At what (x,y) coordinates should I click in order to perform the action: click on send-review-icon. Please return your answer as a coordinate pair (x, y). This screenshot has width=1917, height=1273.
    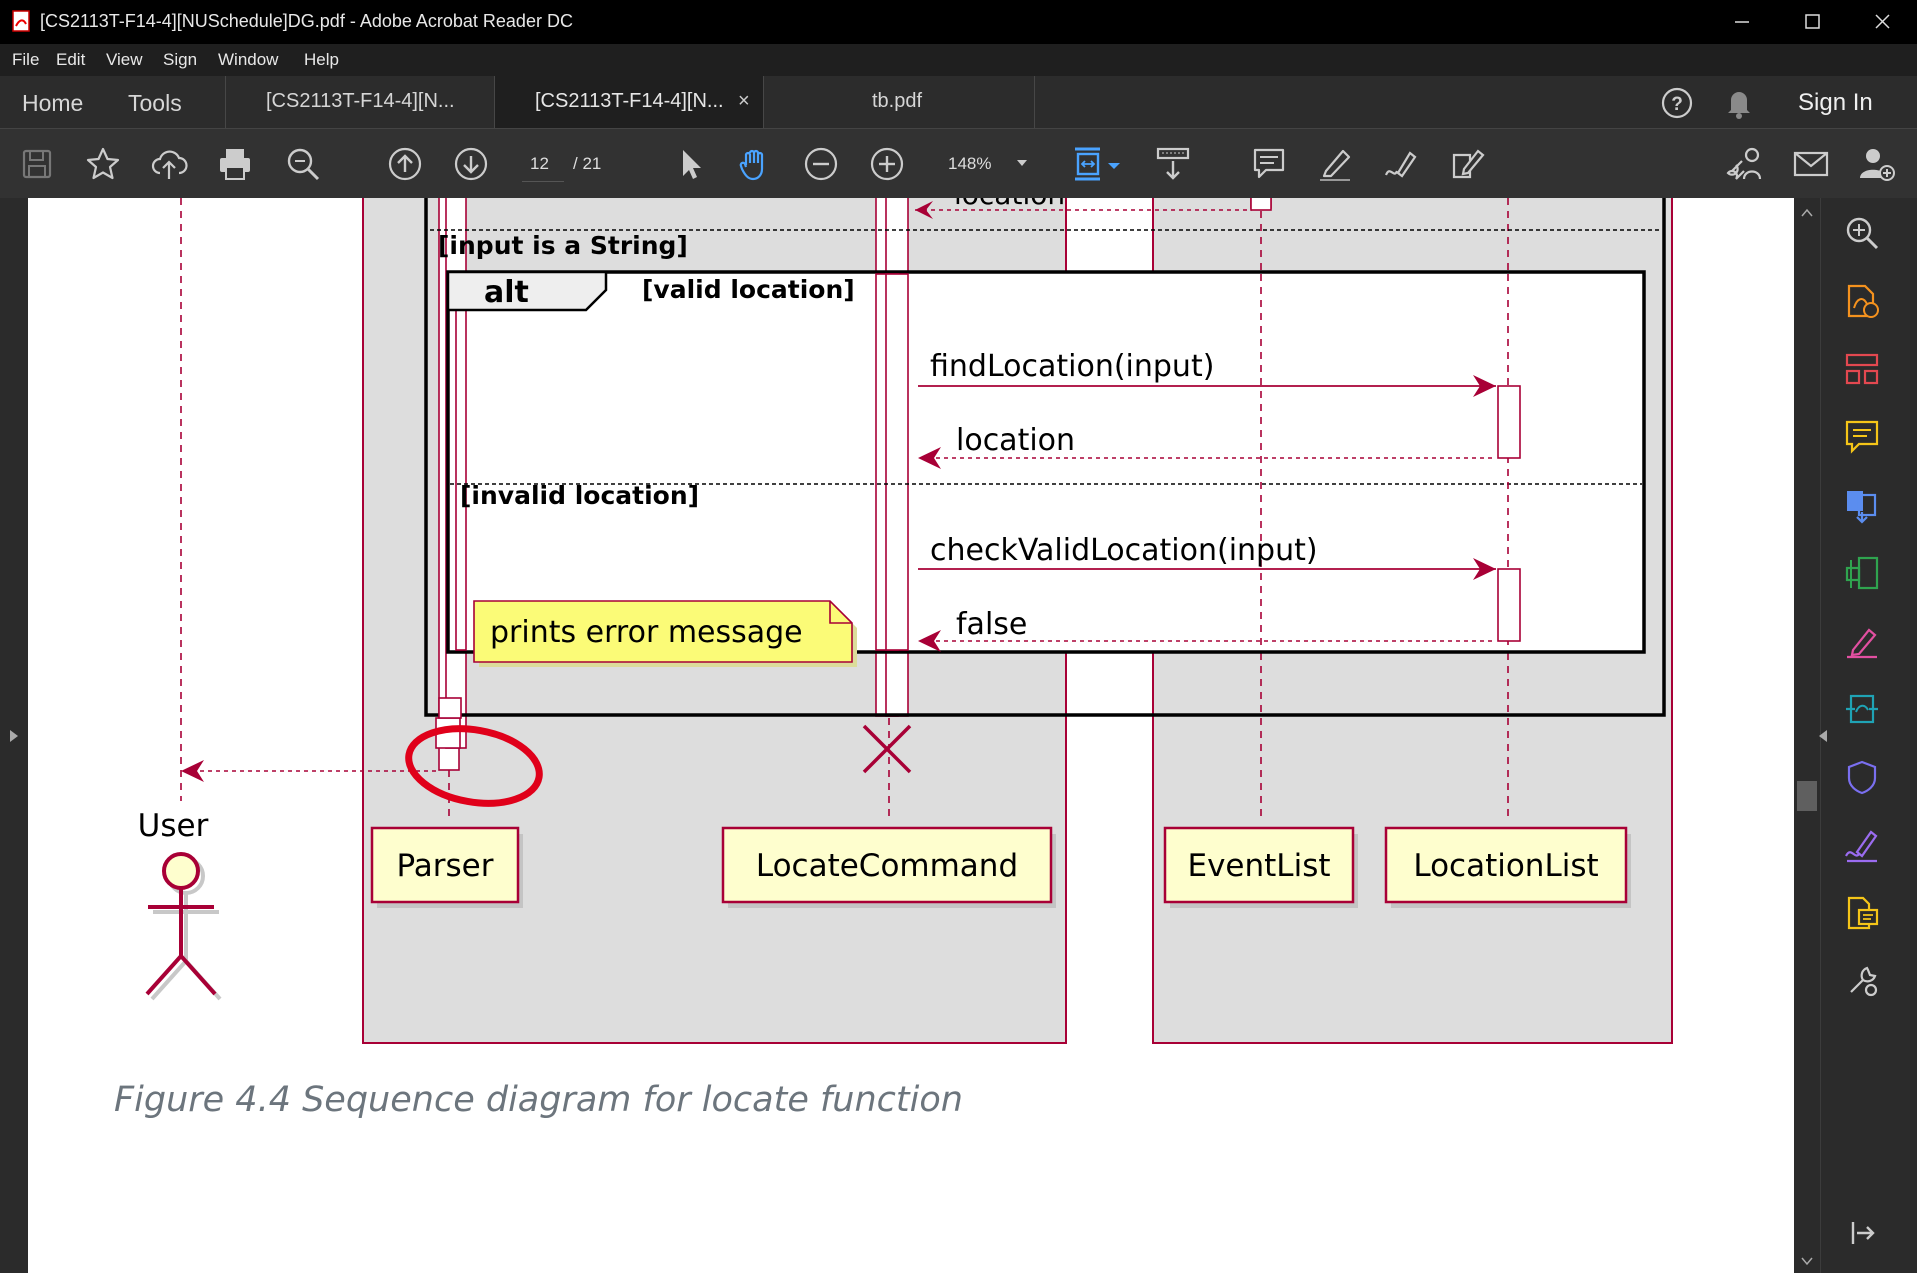
    Looking at the image, I should click on (1862, 709).